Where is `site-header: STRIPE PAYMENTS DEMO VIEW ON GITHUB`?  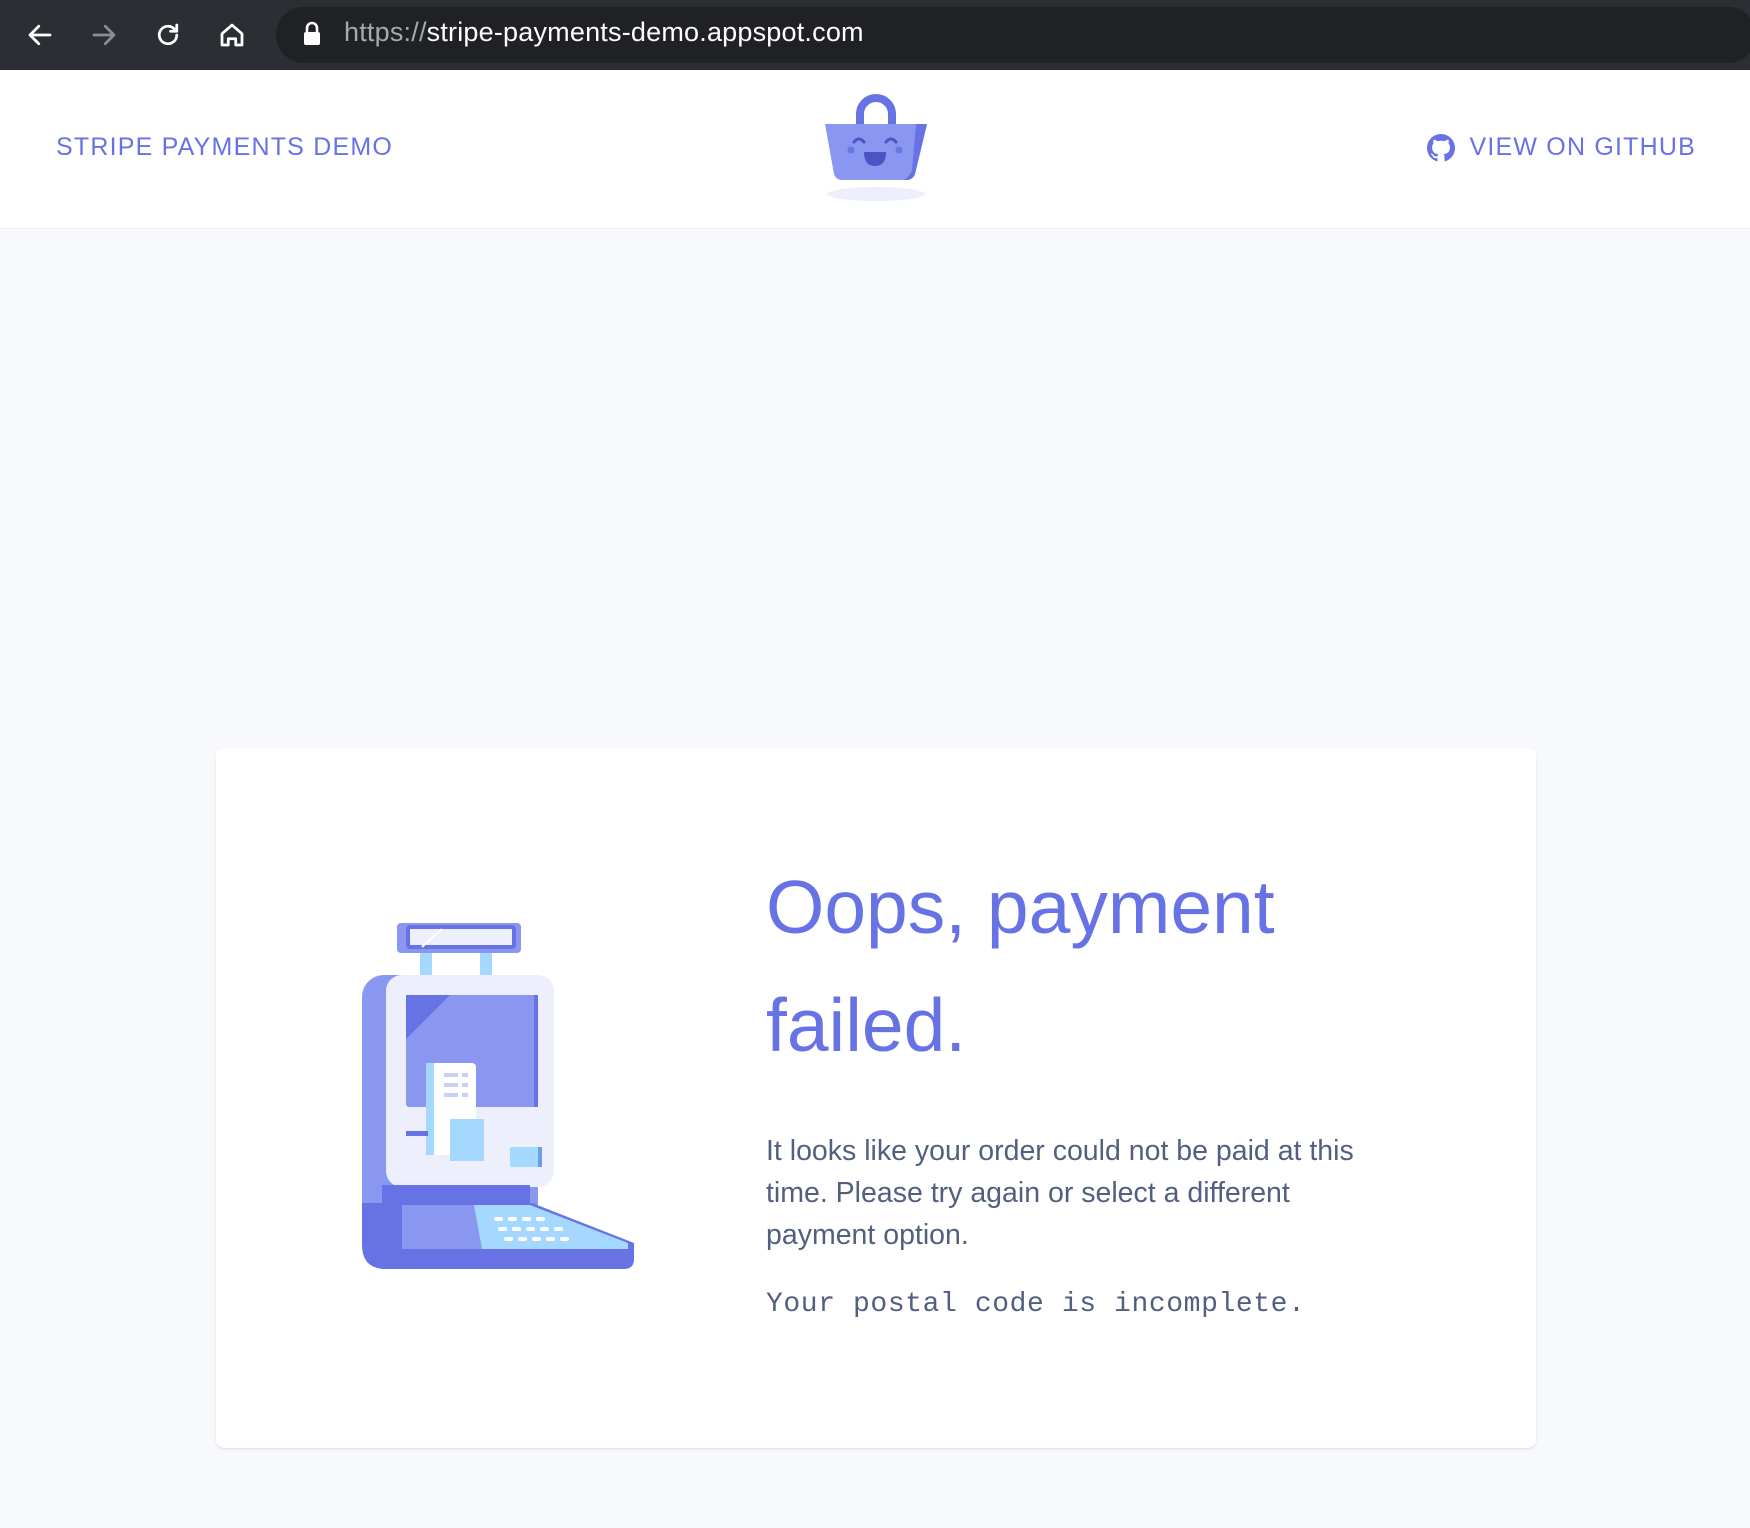
site-header: STRIPE PAYMENTS DEMO VIEW ON GITHUB is located at coordinates (875, 149).